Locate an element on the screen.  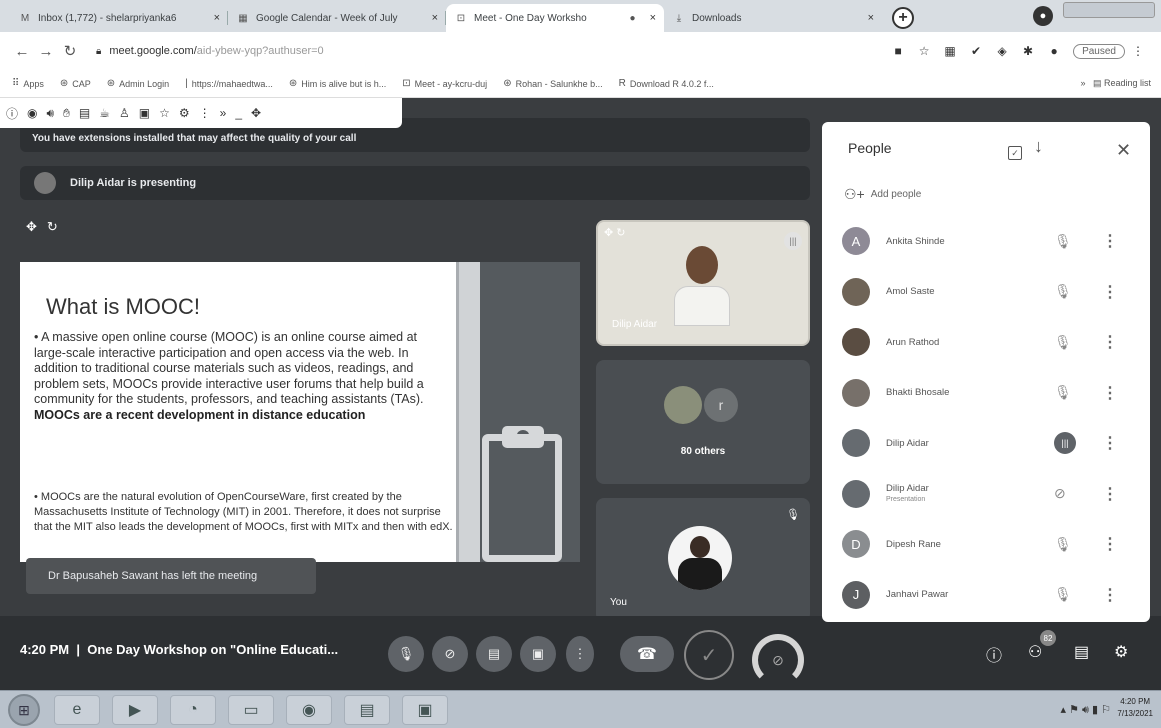
settings-gear-icon: ⚙ is located at coordinates (184, 113).